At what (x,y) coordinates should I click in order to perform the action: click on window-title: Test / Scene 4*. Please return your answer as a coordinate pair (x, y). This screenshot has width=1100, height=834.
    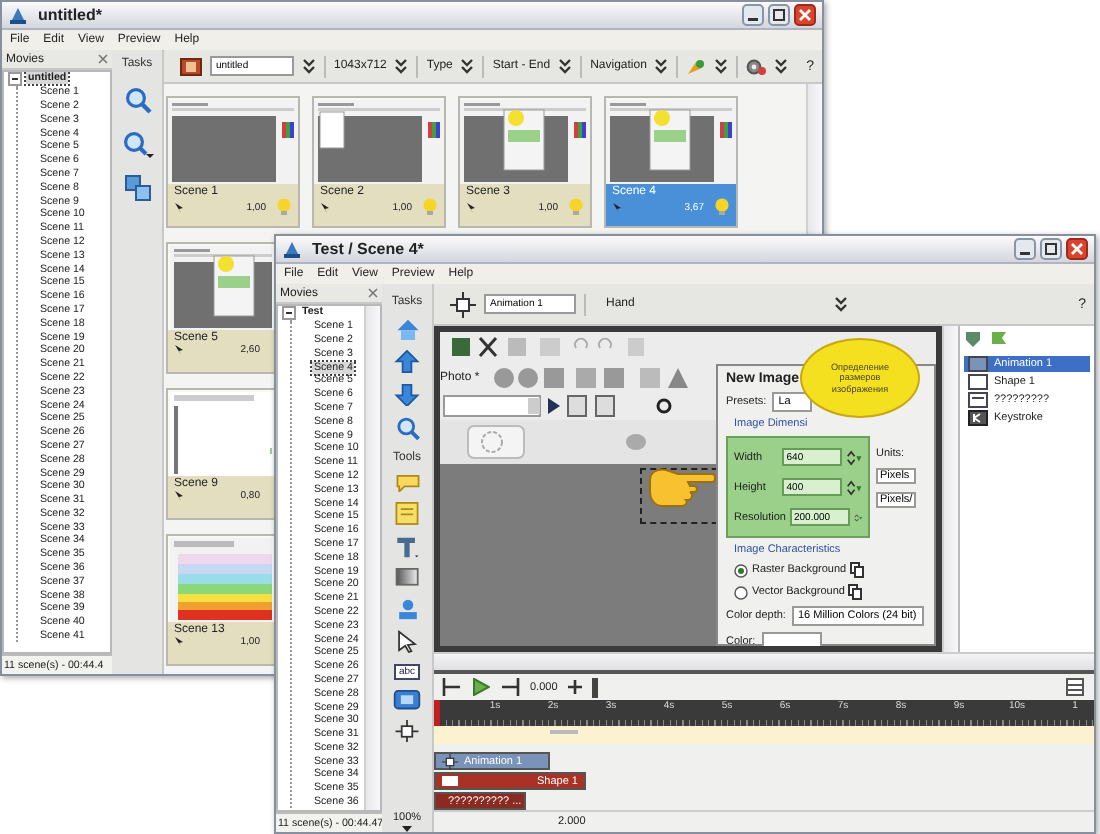
    Looking at the image, I should click on (368, 249).